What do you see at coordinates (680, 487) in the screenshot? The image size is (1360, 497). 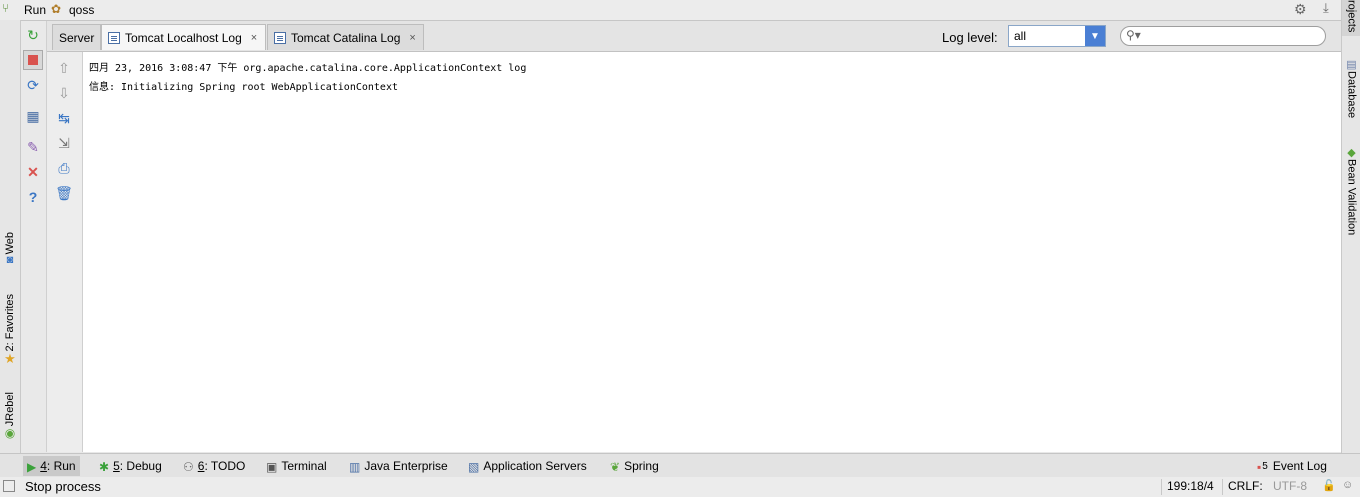 I see `status-bar: Stop process 199:18/4 CRLF: UTF-8 🔓 ☺` at bounding box center [680, 487].